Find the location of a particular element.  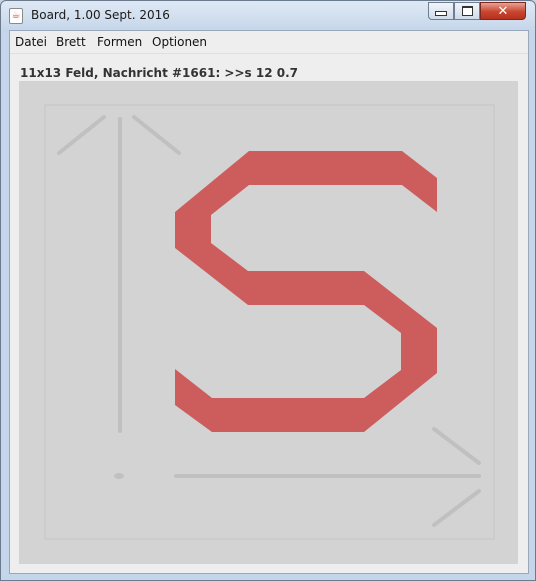

java-icon: ☕ is located at coordinates (16, 16).